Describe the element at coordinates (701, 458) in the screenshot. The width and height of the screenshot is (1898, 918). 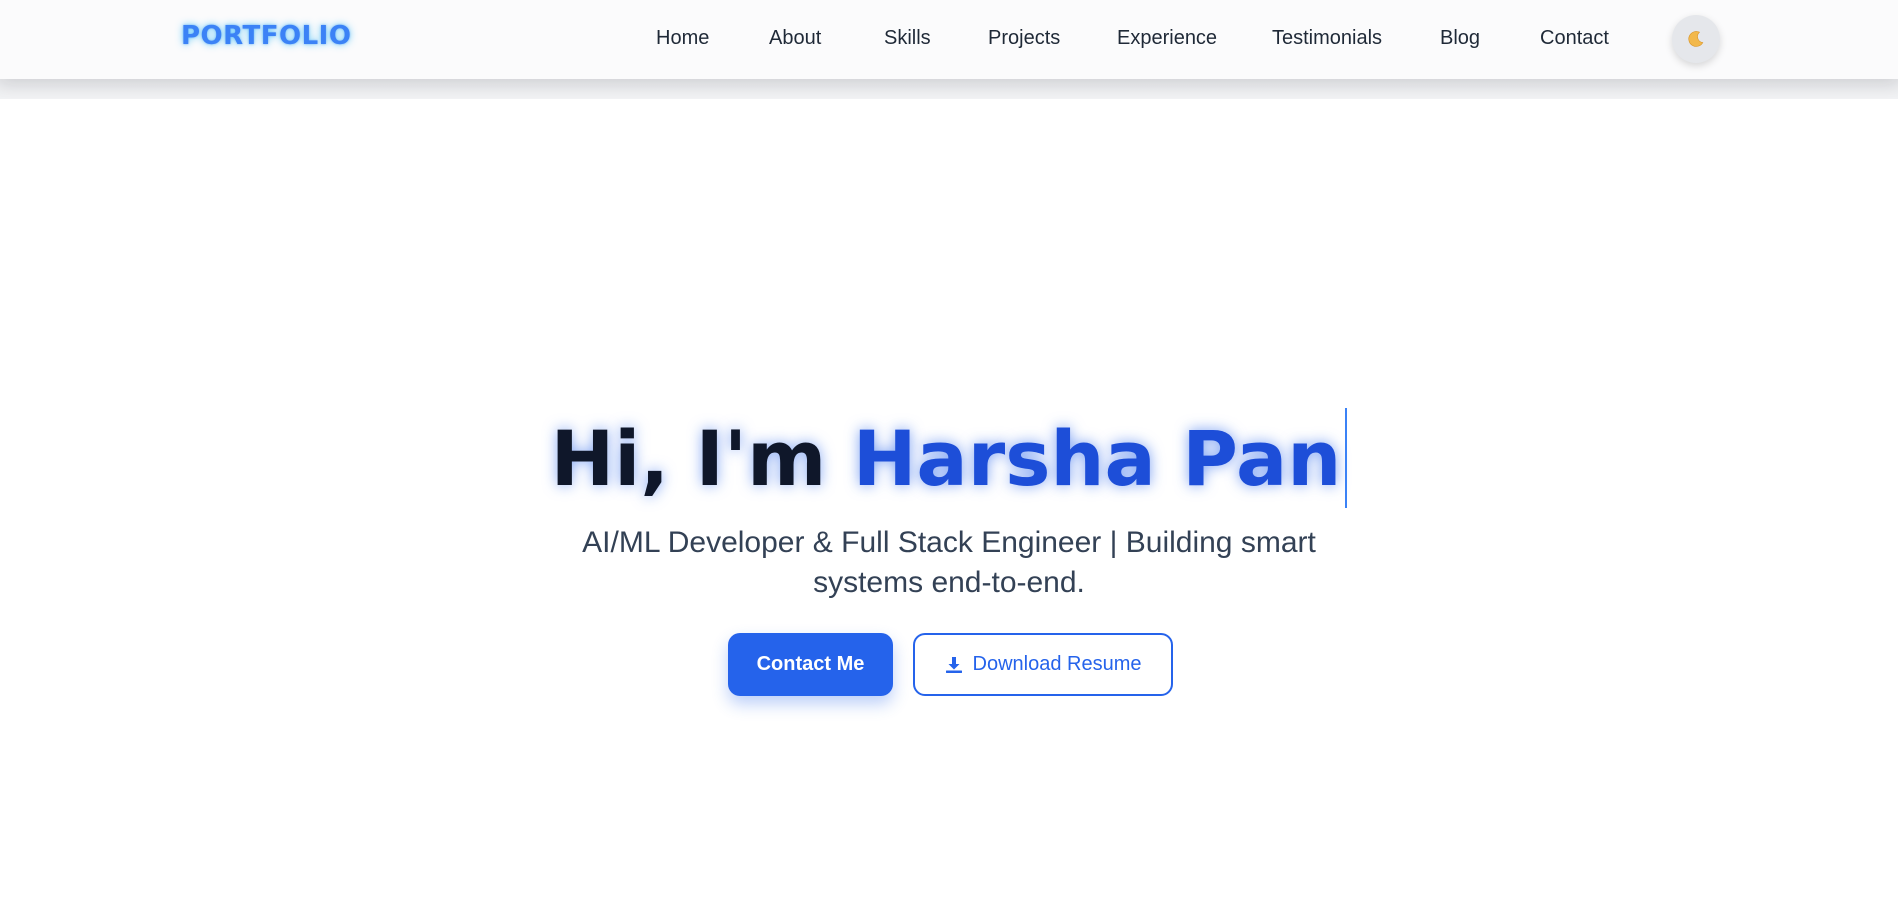
I see `hero-title-prefix: Hi, I'm` at that location.